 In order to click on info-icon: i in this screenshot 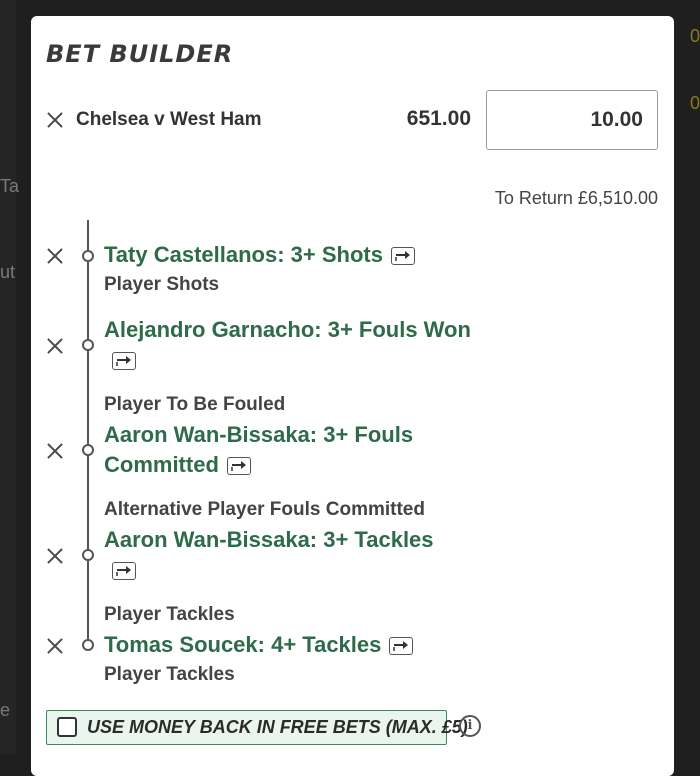, I will do `click(470, 726)`.